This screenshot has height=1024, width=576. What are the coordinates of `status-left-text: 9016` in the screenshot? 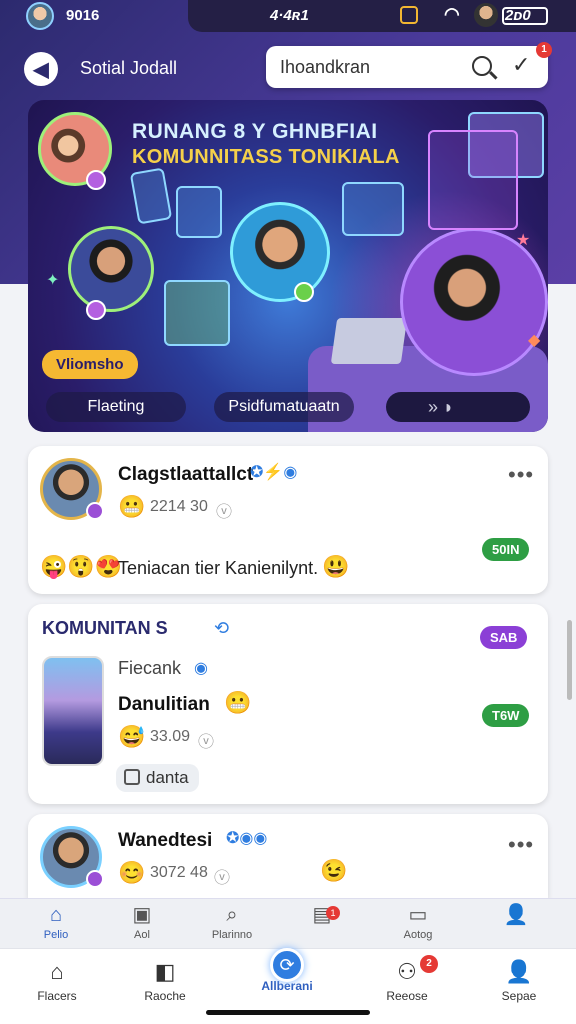 It's located at (83, 15).